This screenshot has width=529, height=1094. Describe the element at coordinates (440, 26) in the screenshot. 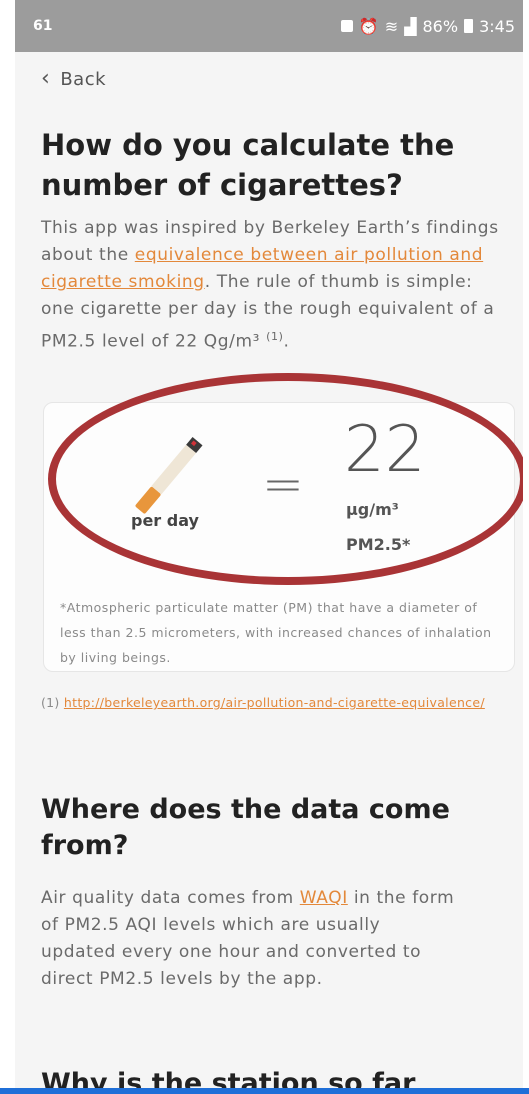

I see `battery-percent: 86%` at that location.